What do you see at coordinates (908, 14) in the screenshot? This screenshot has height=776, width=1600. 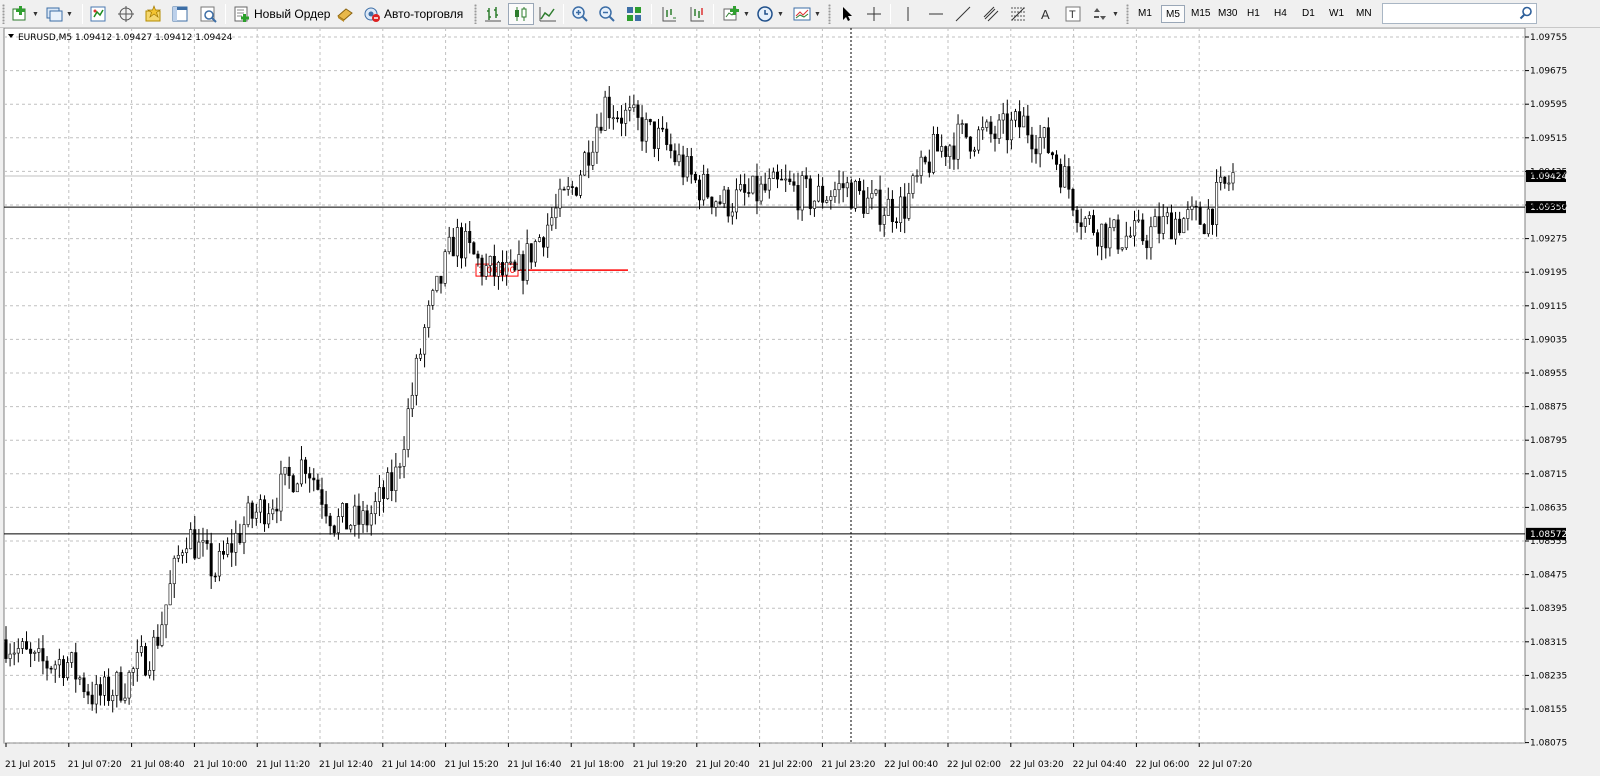 I see `vertical-line-button` at bounding box center [908, 14].